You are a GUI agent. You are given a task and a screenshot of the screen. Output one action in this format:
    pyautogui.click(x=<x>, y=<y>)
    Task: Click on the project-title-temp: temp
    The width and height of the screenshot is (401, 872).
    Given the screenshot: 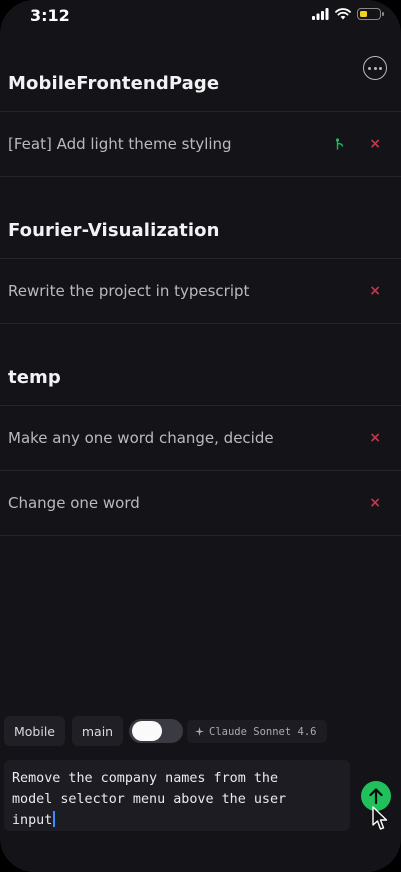 What is the action you would take?
    pyautogui.click(x=34, y=377)
    